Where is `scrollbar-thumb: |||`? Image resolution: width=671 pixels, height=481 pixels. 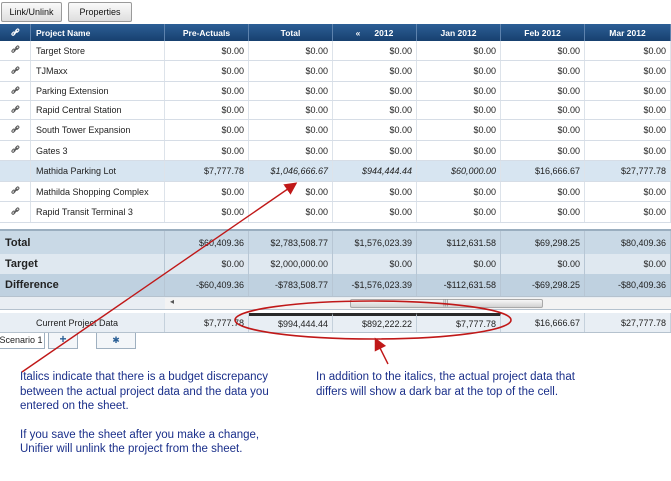
scrollbar-thumb: ||| is located at coordinates (446, 303).